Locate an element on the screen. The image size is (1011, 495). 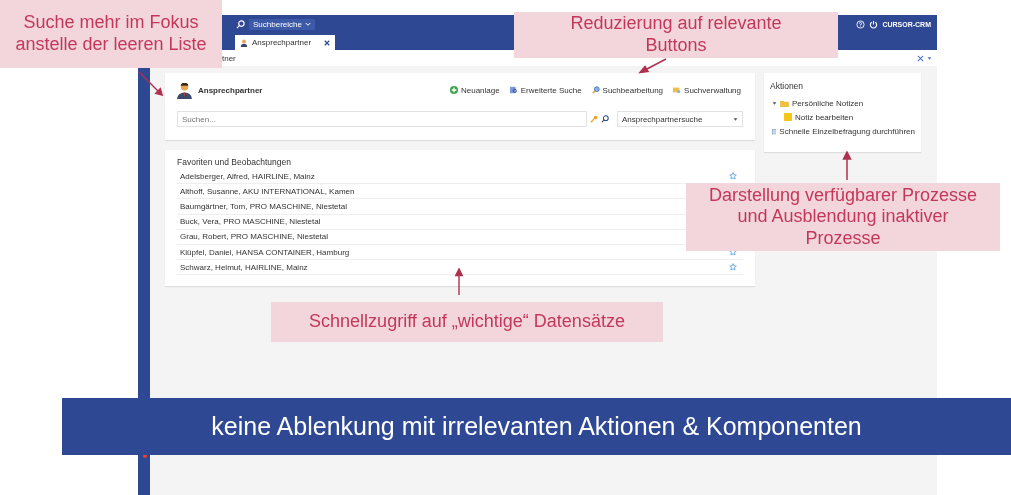
power-icon is located at coordinates (874, 24).